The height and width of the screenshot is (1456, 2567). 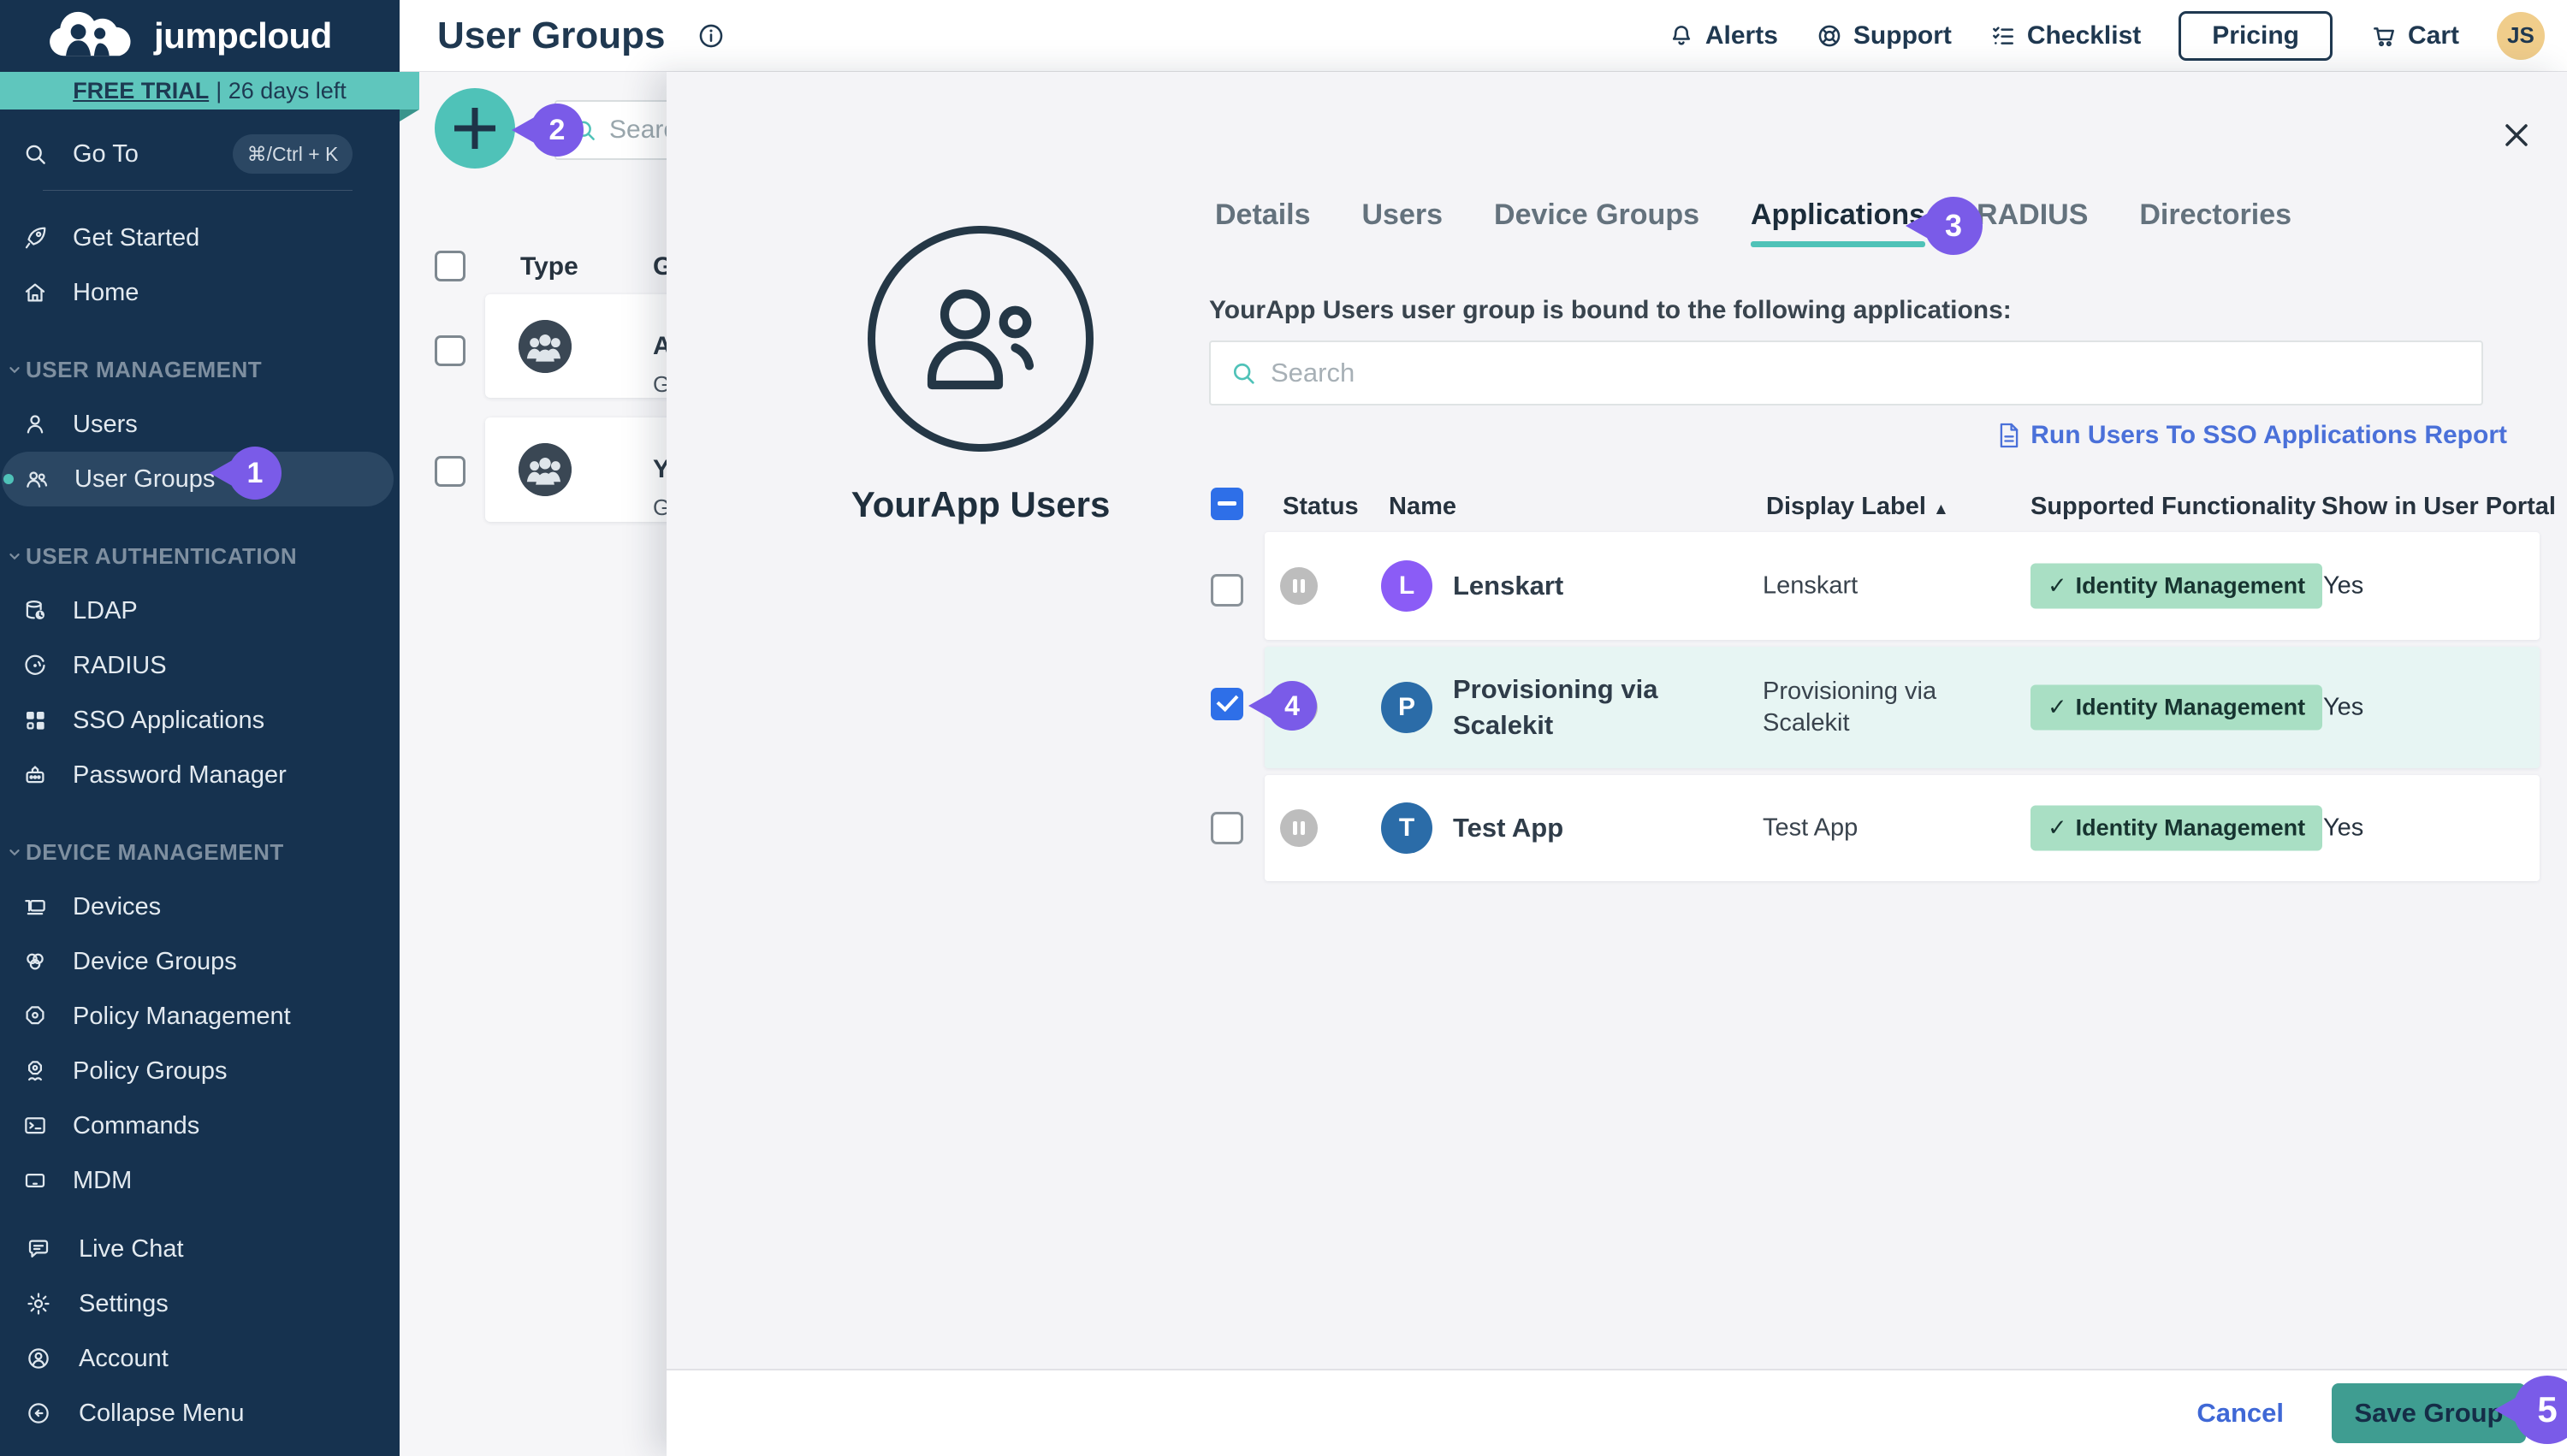 I want to click on free-trial-banner: FREE TRIAL | 26 days left, so click(x=209, y=90).